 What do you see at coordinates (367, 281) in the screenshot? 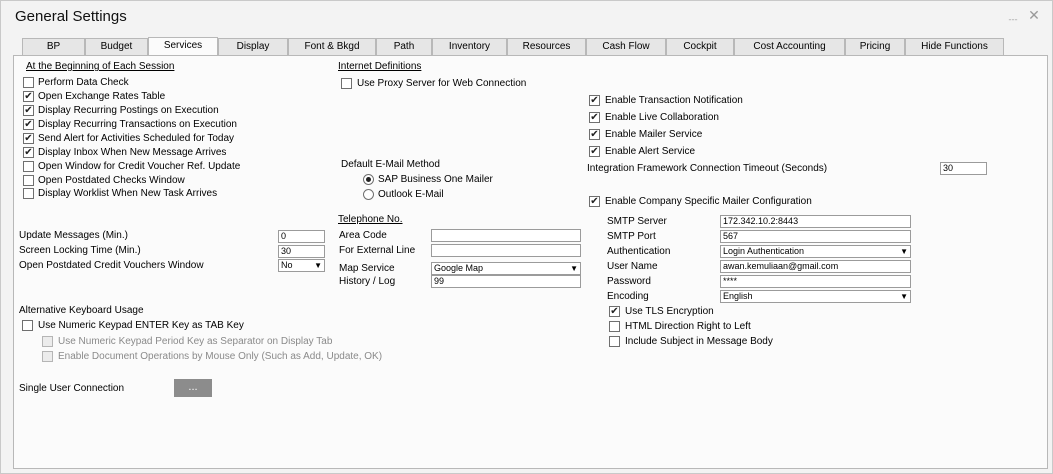
I see `history-log-label: History / Log` at bounding box center [367, 281].